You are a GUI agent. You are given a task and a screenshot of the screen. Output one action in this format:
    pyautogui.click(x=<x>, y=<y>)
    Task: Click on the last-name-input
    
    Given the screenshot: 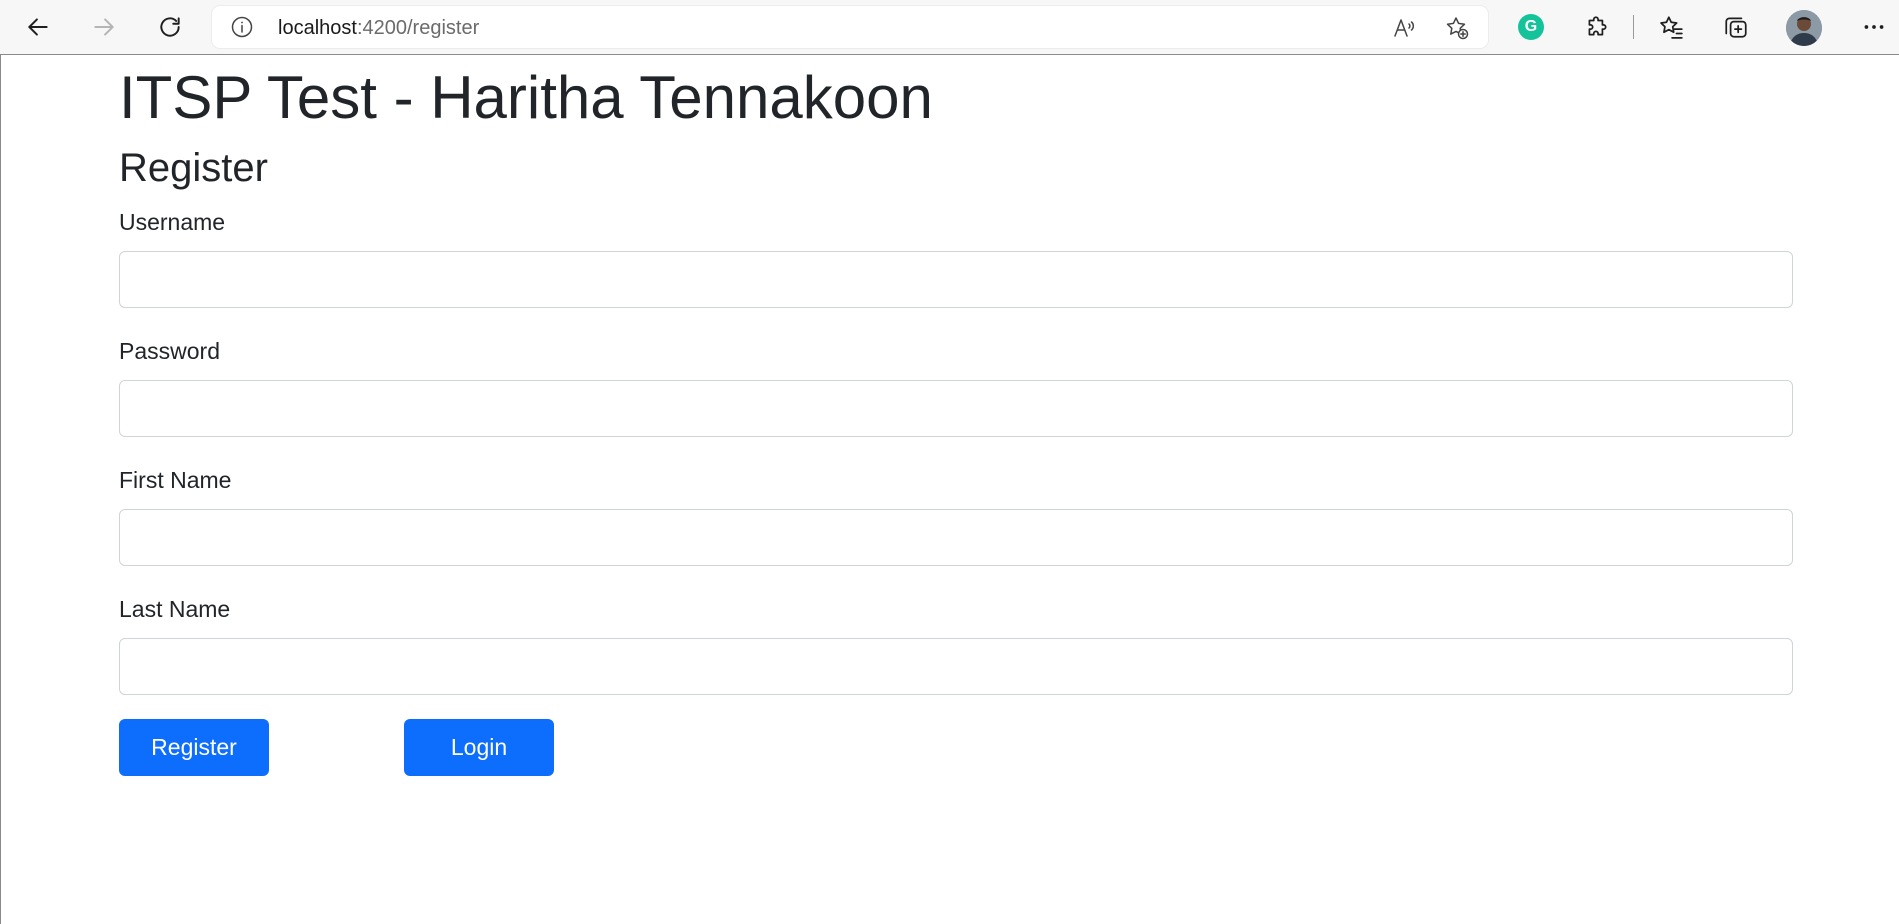 What is the action you would take?
    pyautogui.click(x=956, y=666)
    